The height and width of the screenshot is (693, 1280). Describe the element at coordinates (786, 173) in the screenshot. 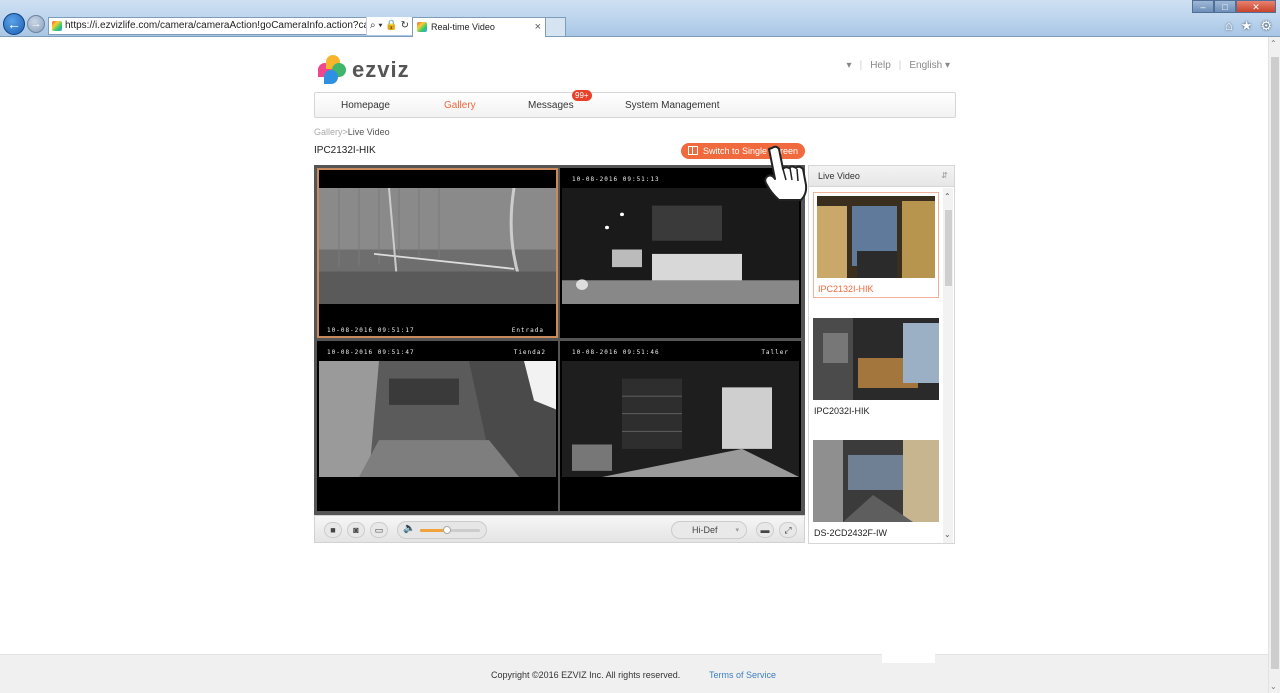

I see `hand-pointer-icon` at that location.